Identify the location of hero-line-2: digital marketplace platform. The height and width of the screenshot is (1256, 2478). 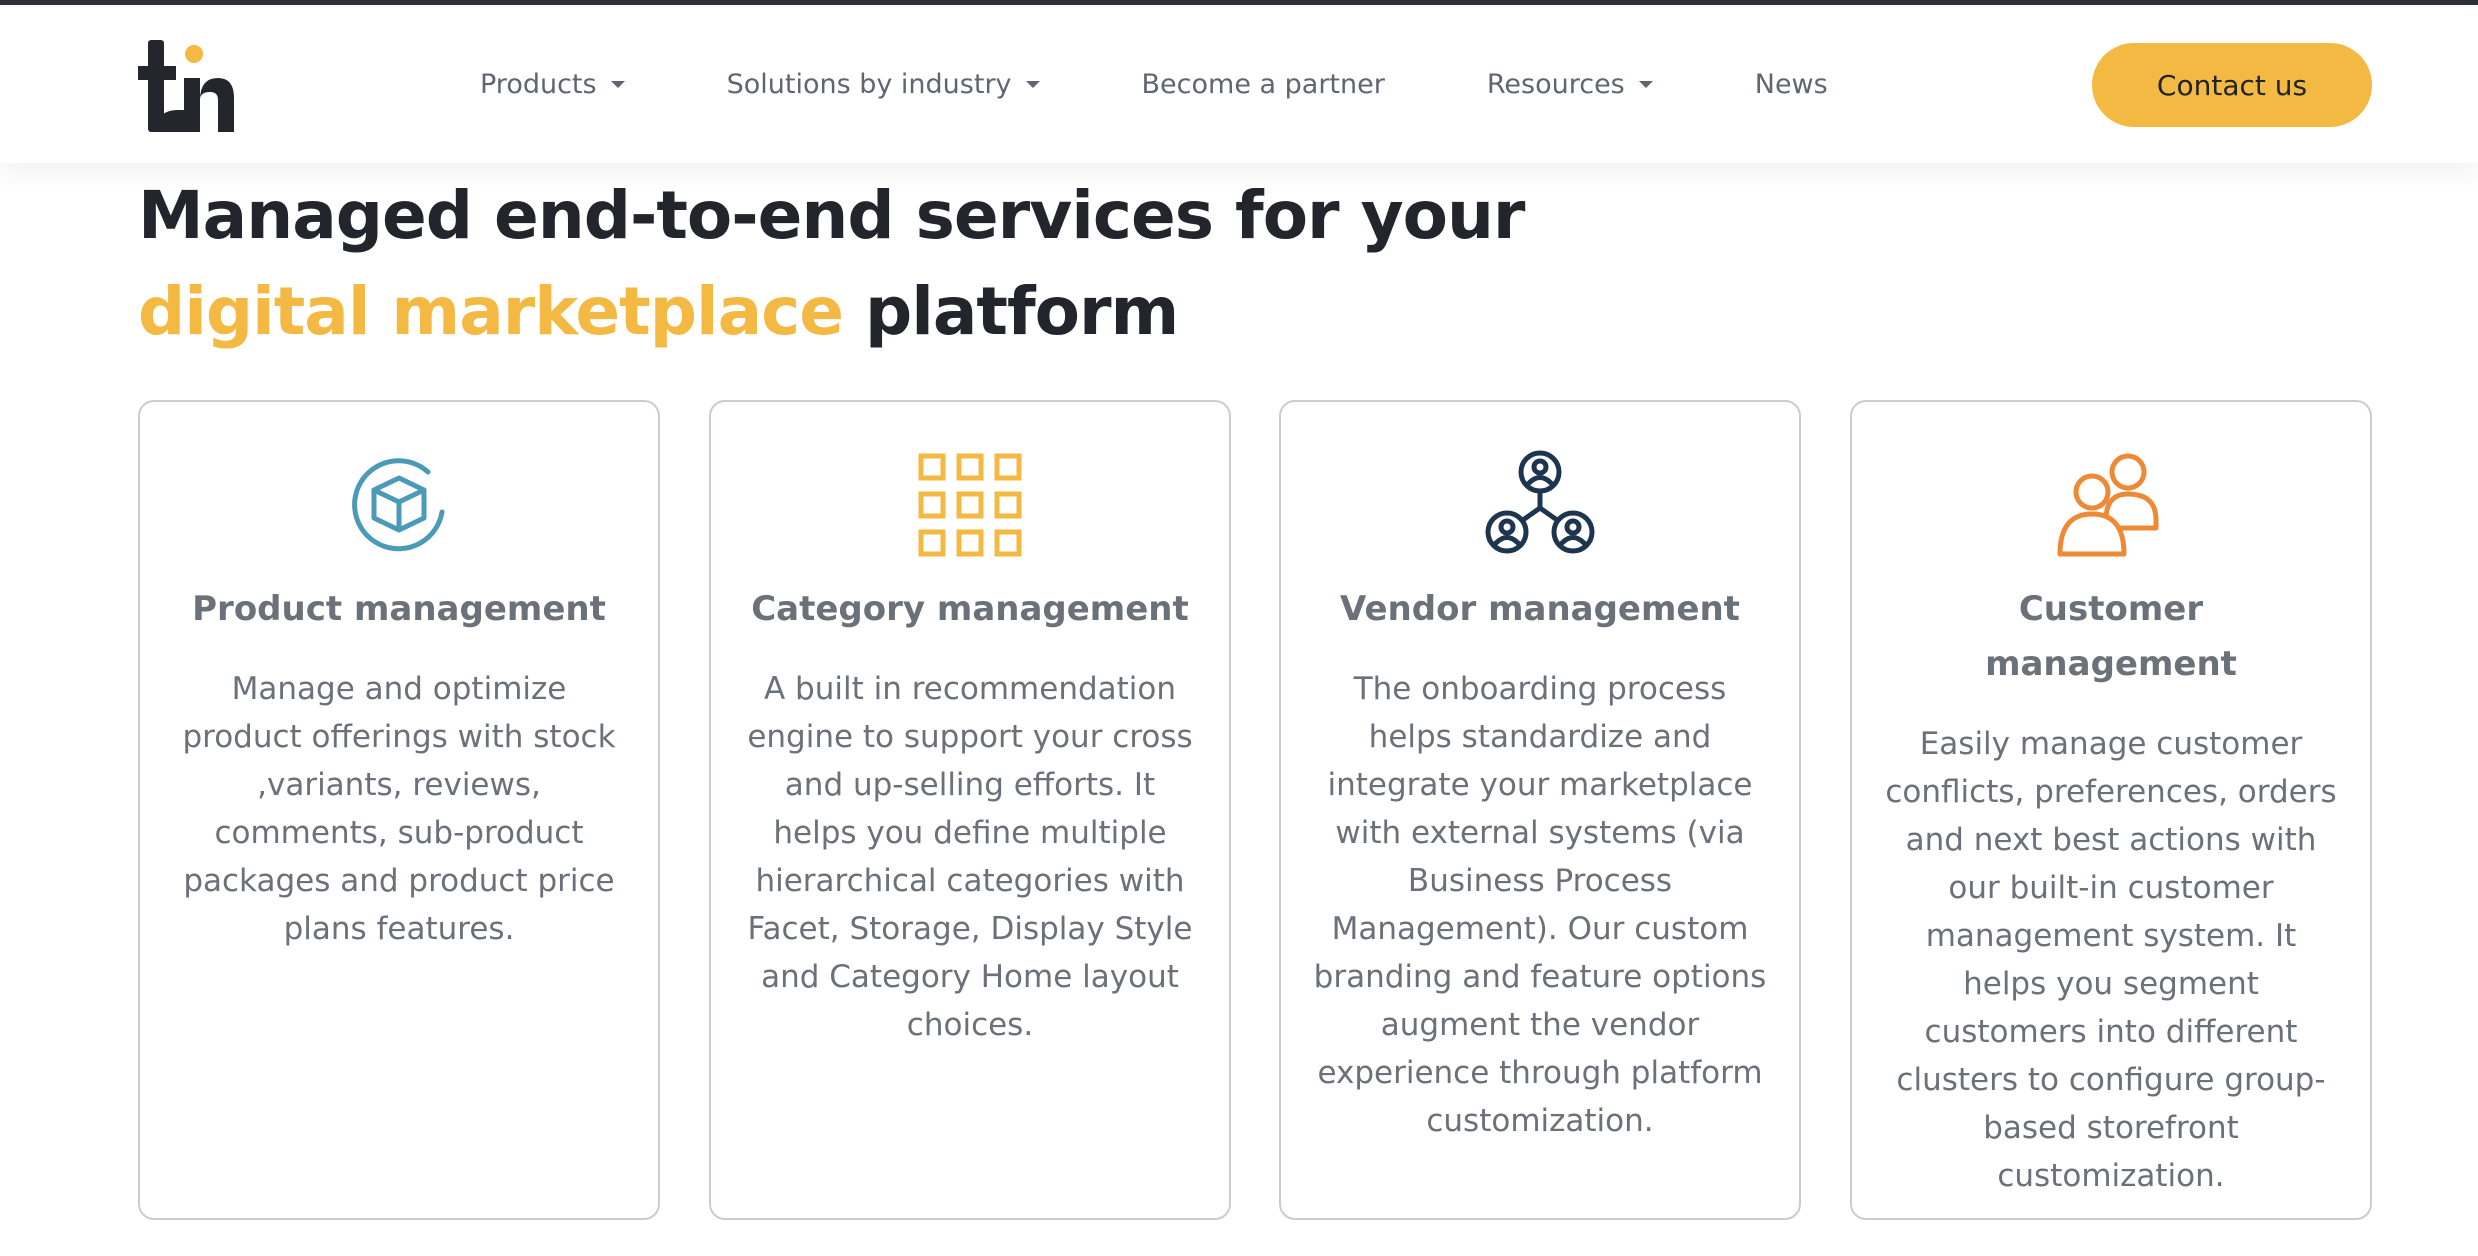
(938, 312).